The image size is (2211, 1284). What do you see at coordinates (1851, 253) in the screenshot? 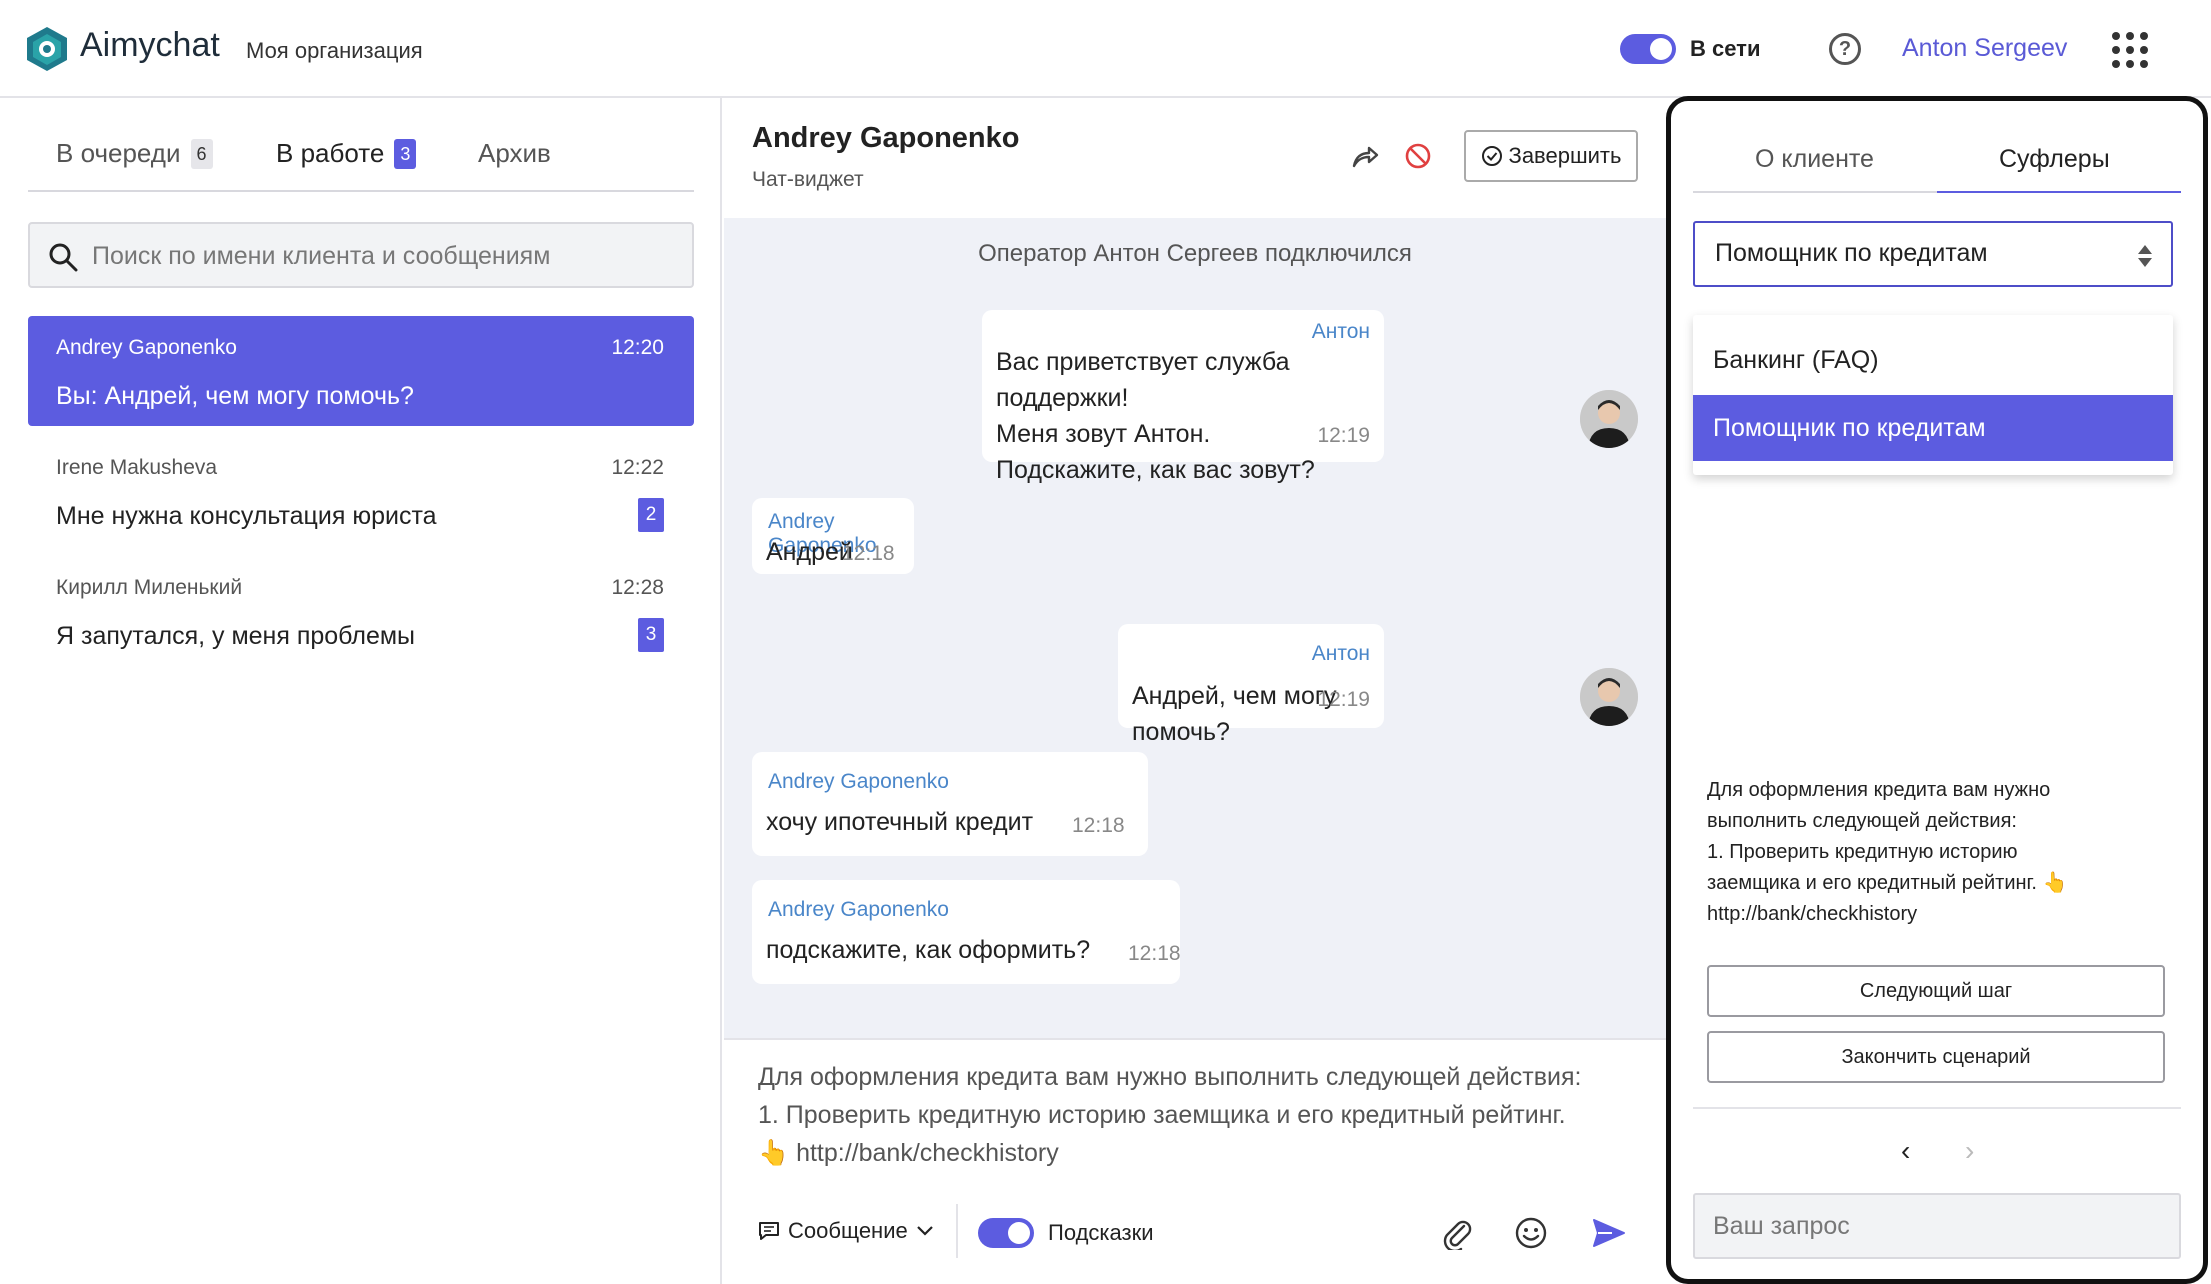
I see `prompter-select-value: Помощник по кредитам` at bounding box center [1851, 253].